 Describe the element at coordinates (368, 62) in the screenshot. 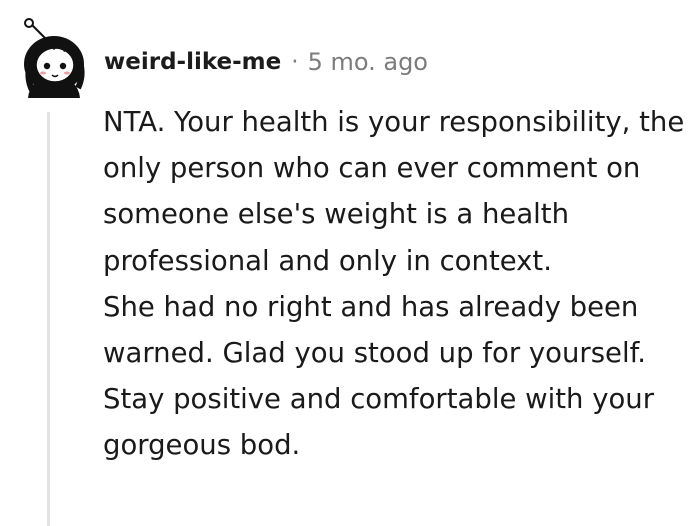

I see `comment-timestamp: 5 mo. ago` at that location.